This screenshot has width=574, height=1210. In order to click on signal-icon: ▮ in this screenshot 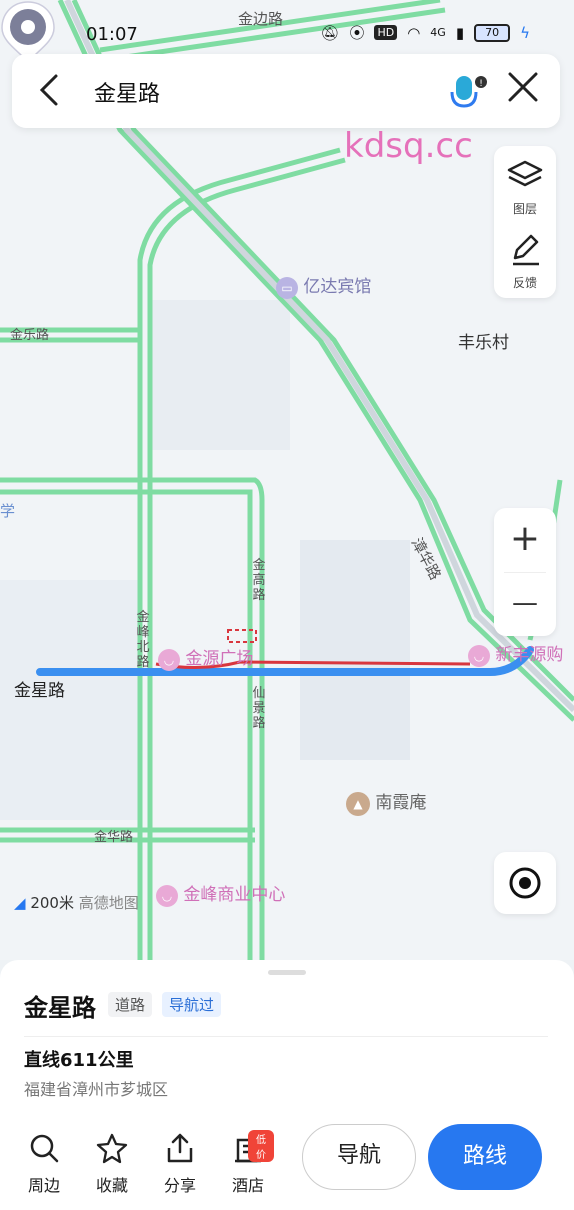, I will do `click(460, 32)`.